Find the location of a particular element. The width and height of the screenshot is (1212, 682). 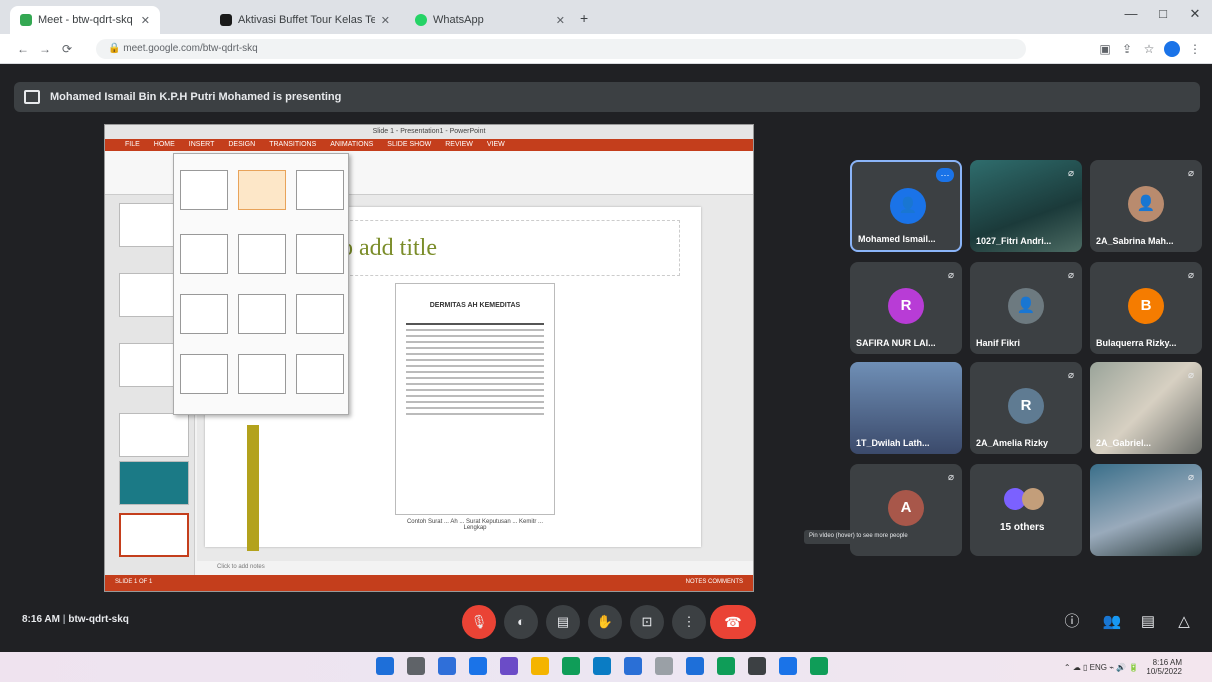

ppt-tab: ANIMATIONS is located at coordinates (352, 144).